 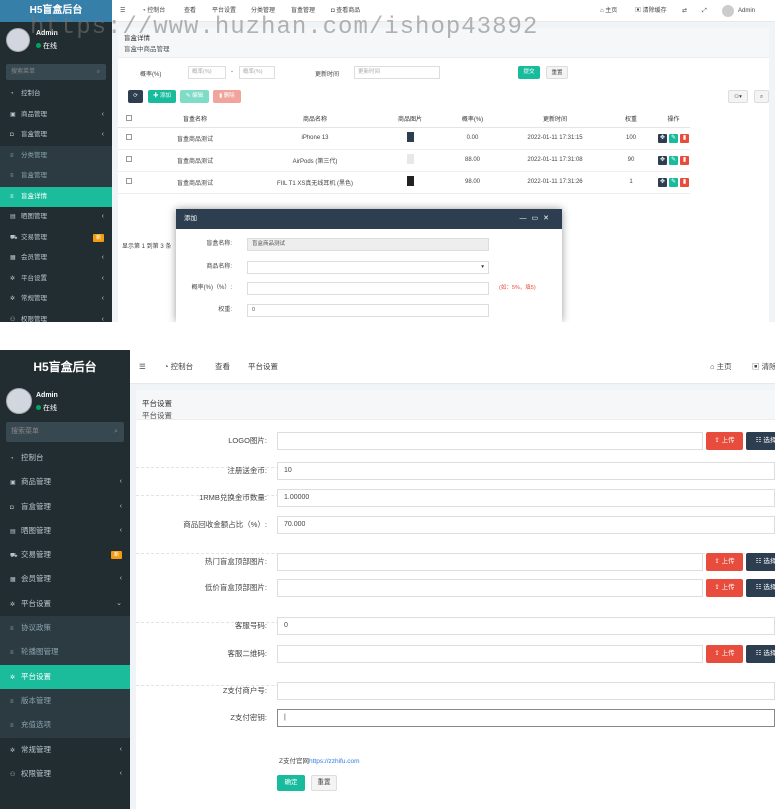 I want to click on admin-menu: Admin, so click(x=746, y=11).